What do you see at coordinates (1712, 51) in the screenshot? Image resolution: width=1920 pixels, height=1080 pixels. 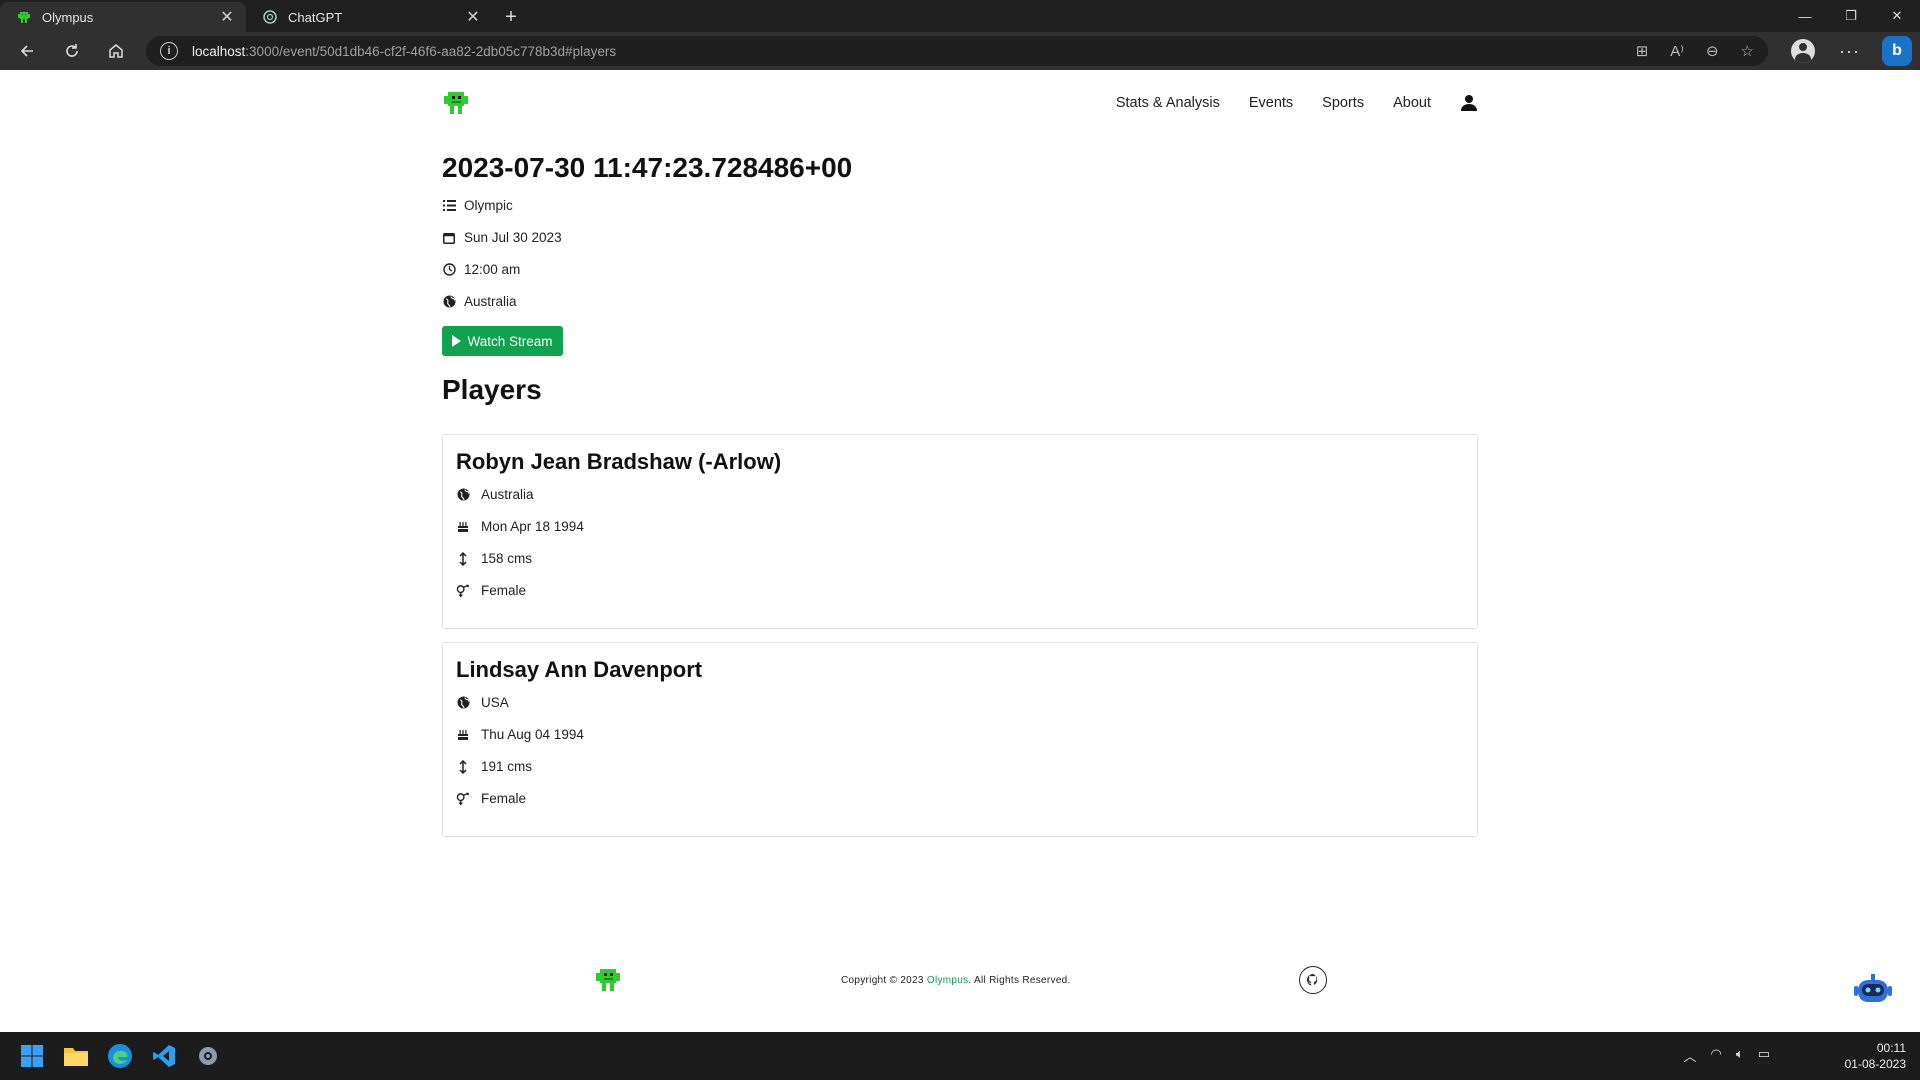 I see `zoom-out-icon: ⊖` at bounding box center [1712, 51].